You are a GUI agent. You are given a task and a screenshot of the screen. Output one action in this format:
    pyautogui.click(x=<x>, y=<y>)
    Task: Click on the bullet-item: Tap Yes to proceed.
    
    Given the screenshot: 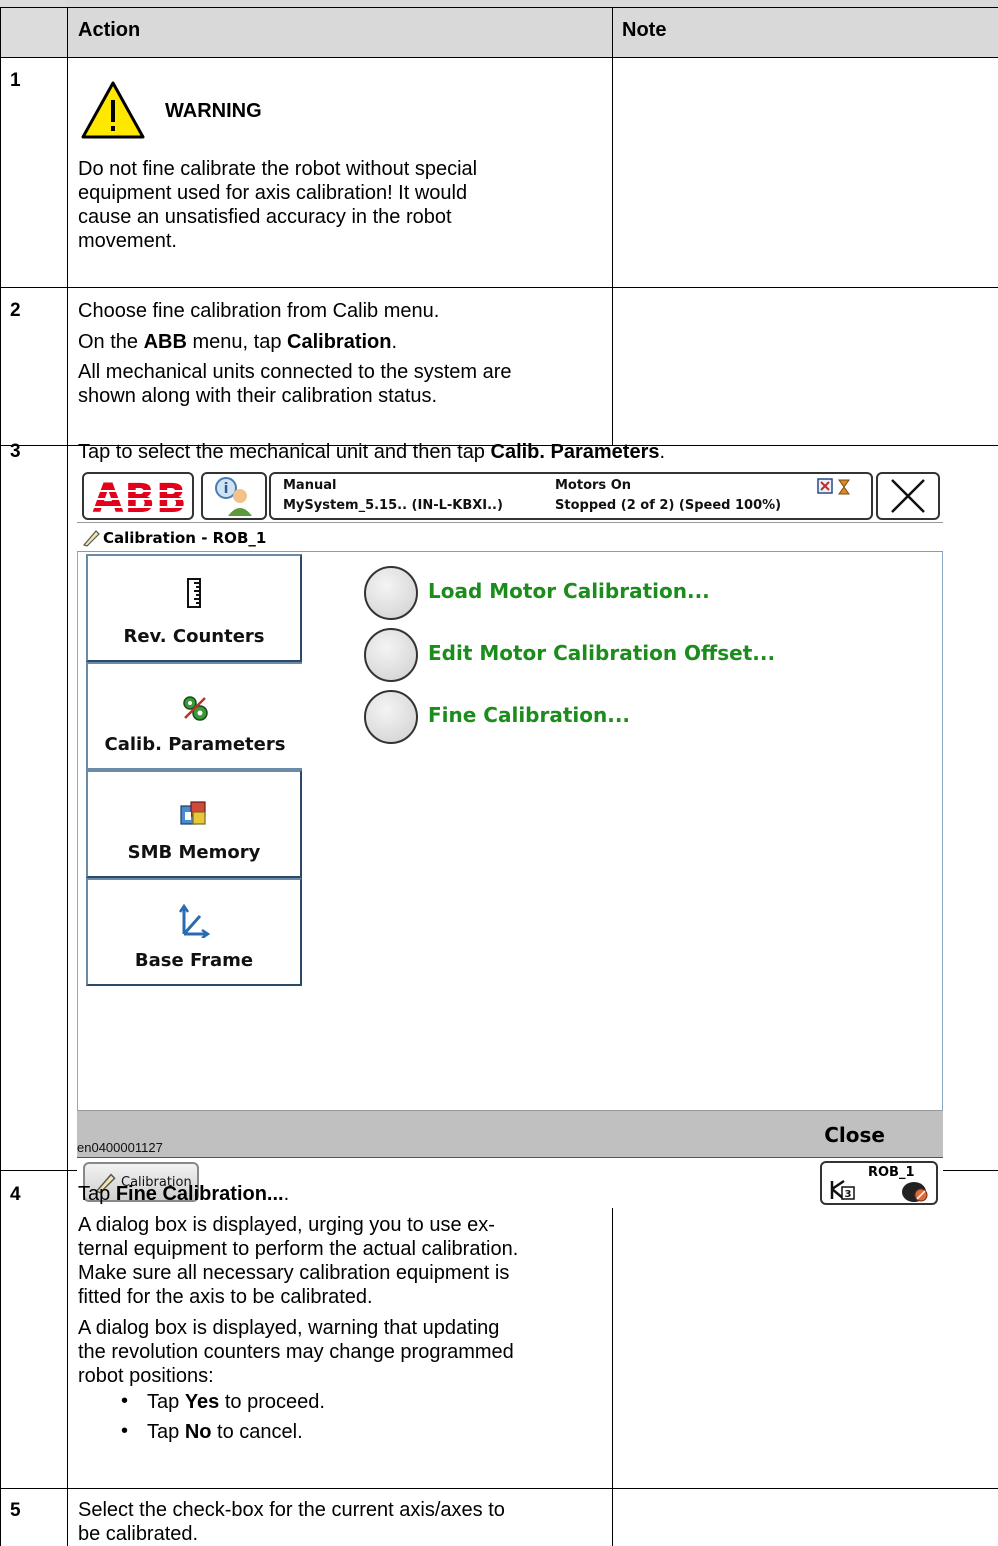 What is the action you would take?
    pyautogui.click(x=236, y=1402)
    